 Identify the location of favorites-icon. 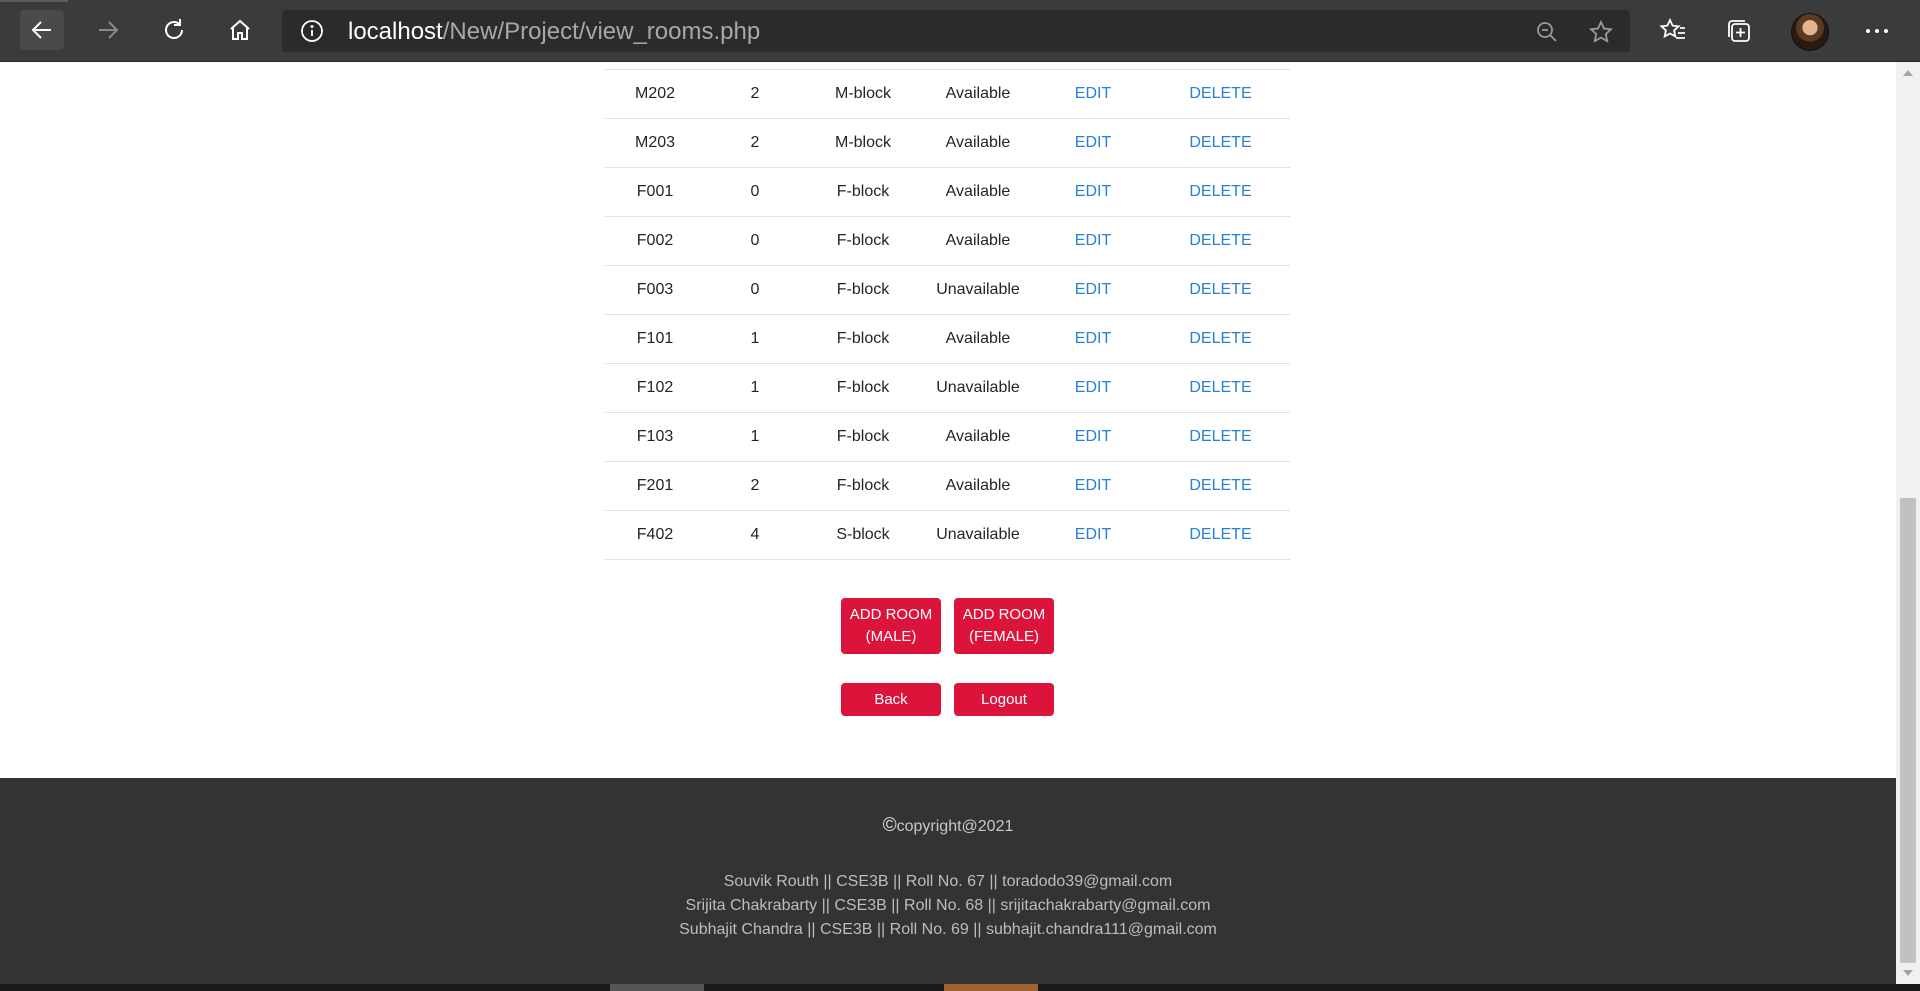
(1673, 31).